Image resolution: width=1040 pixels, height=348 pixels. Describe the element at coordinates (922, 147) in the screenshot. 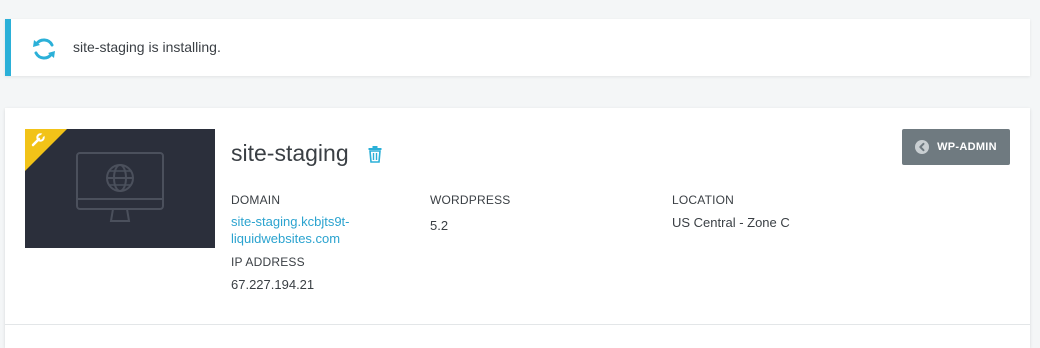

I see `chevron-left-circle-icon` at that location.